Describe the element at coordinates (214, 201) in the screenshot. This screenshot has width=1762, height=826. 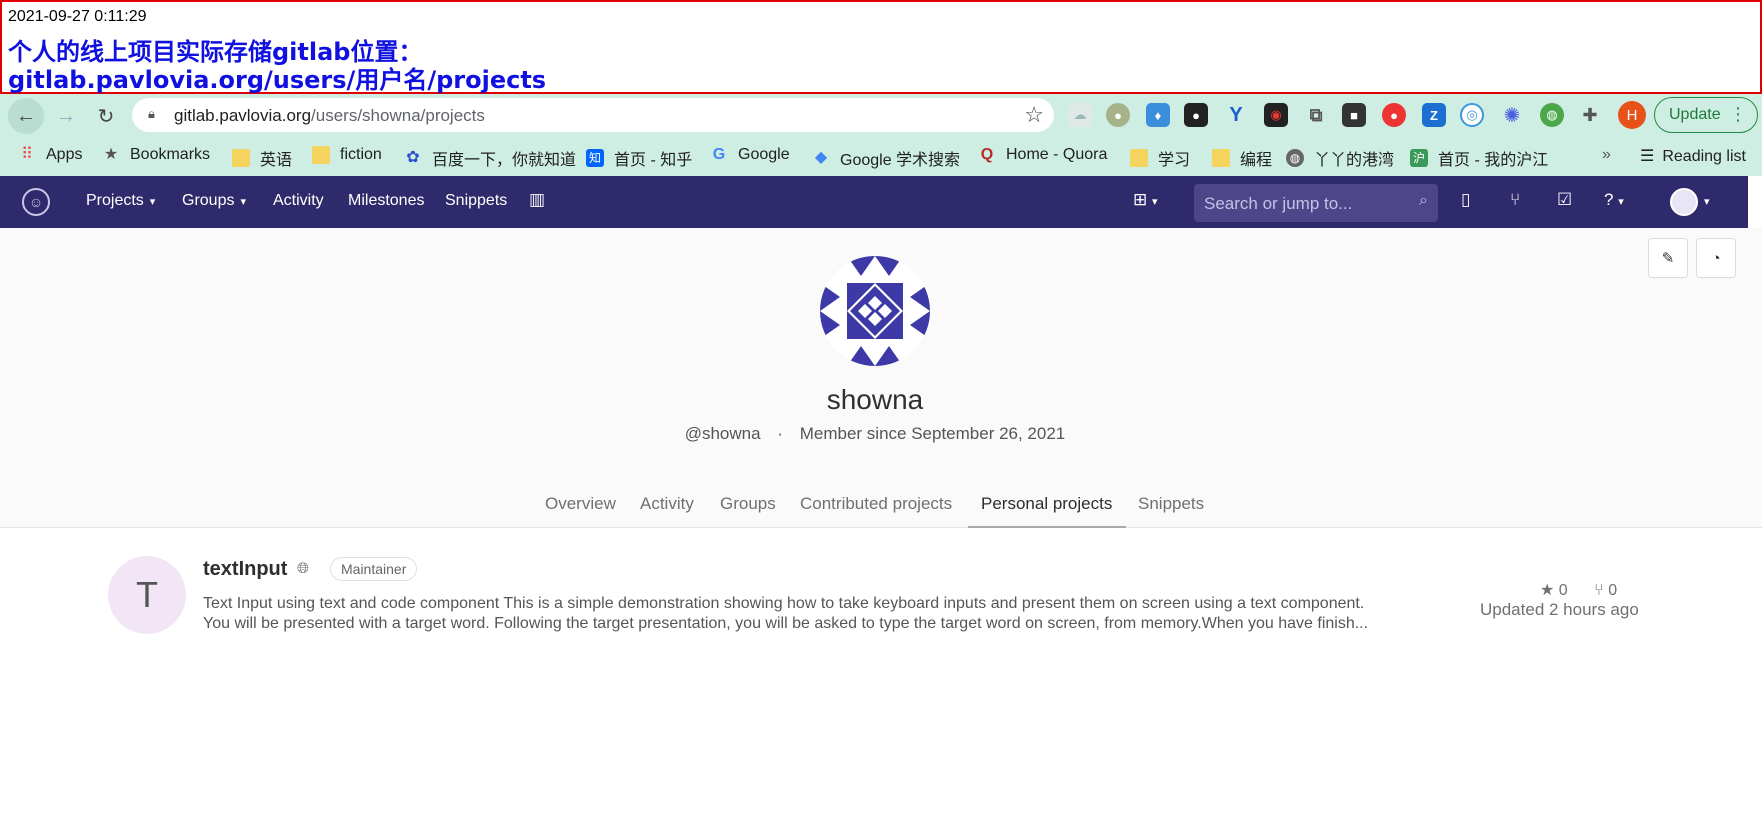
I see `nav-groups: Groups ▾` at that location.